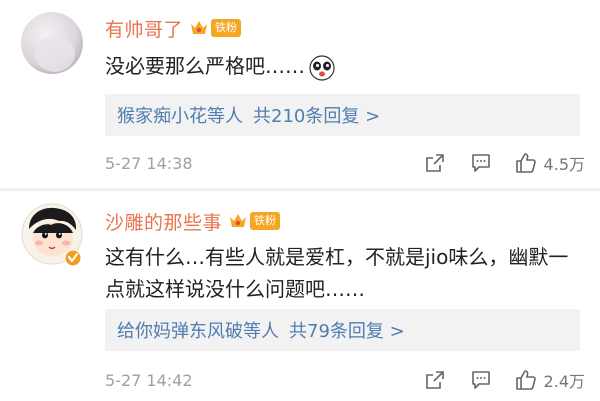  What do you see at coordinates (504, 163) in the screenshot?
I see `actions: 4.5万` at bounding box center [504, 163].